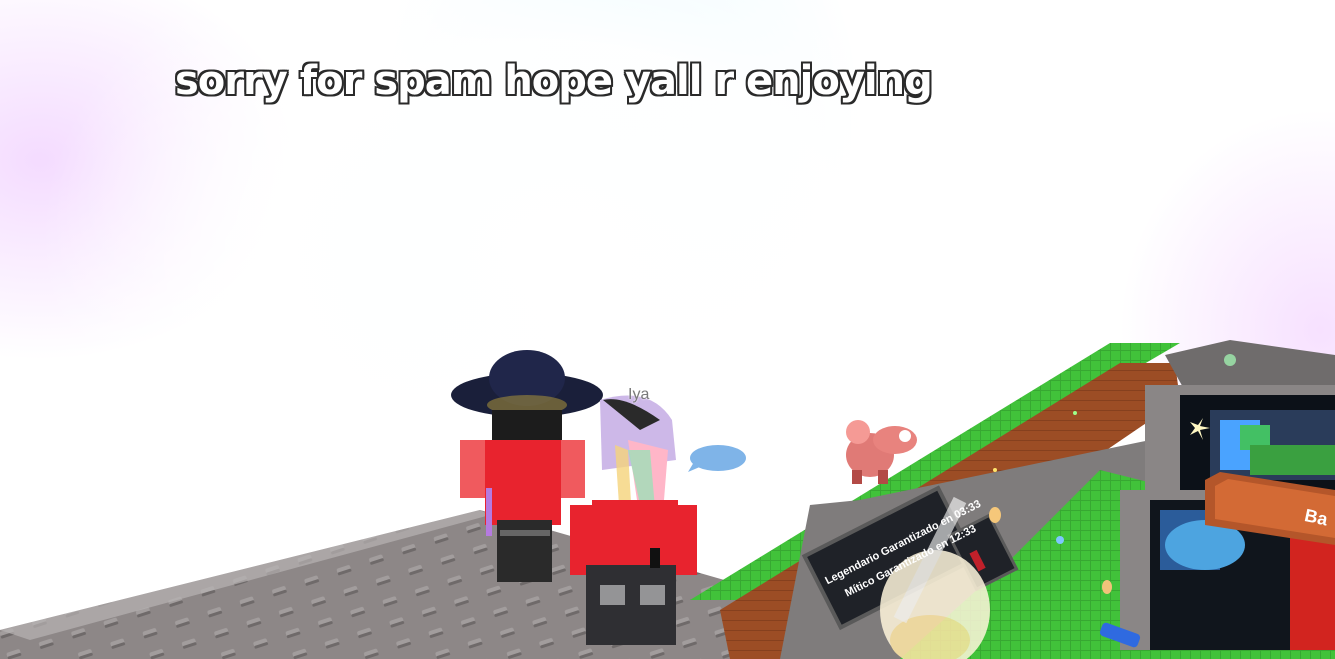 The image size is (1335, 659). What do you see at coordinates (1317, 517) in the screenshot?
I see `building-sign-text: Ba` at bounding box center [1317, 517].